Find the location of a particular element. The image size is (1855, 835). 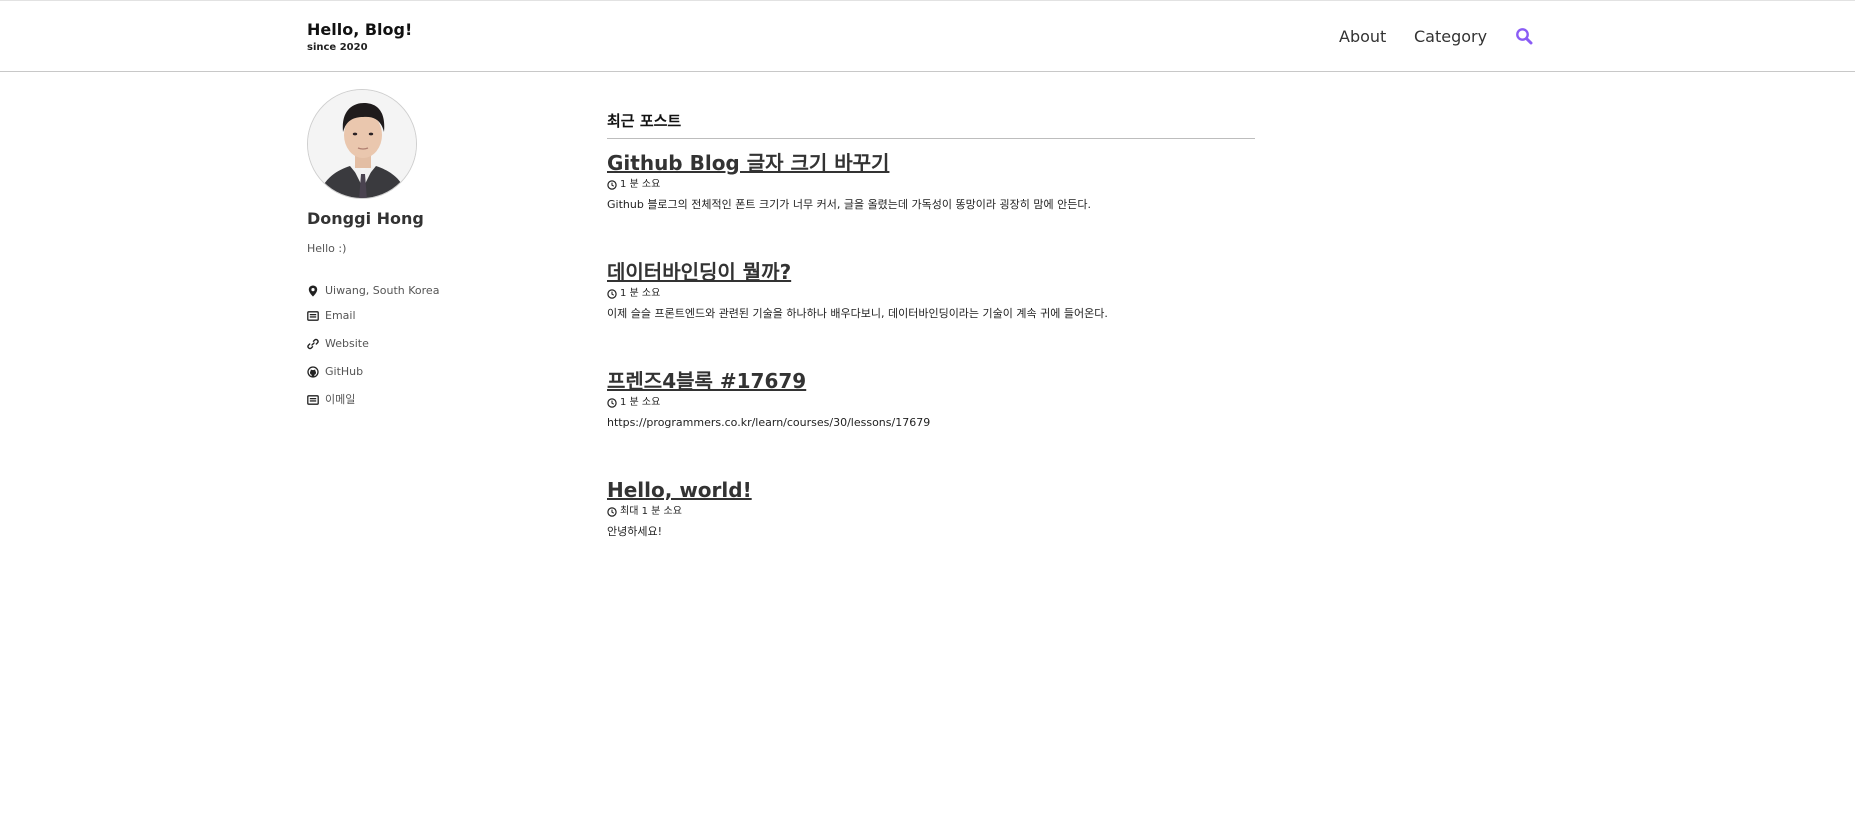

location-label: Uiwang, South Korea is located at coordinates (382, 290).